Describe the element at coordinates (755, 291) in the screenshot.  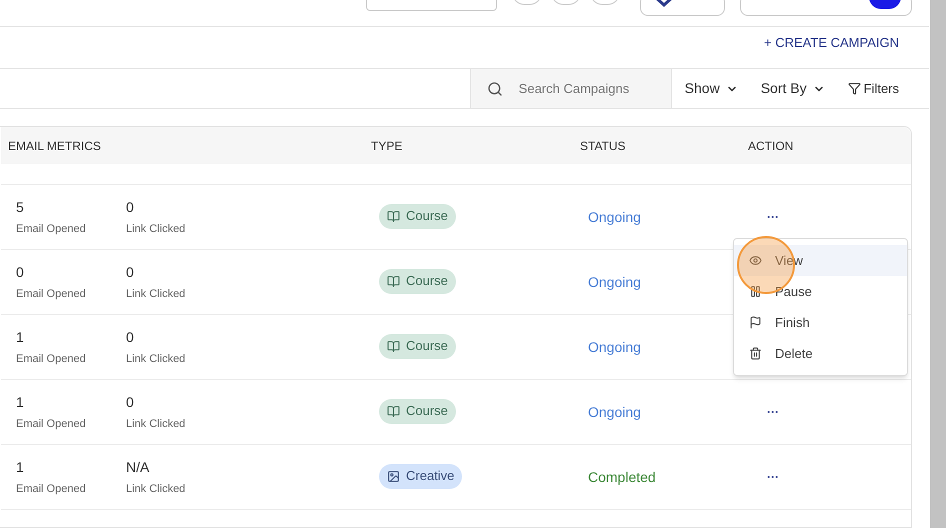
I see `pause-icon` at that location.